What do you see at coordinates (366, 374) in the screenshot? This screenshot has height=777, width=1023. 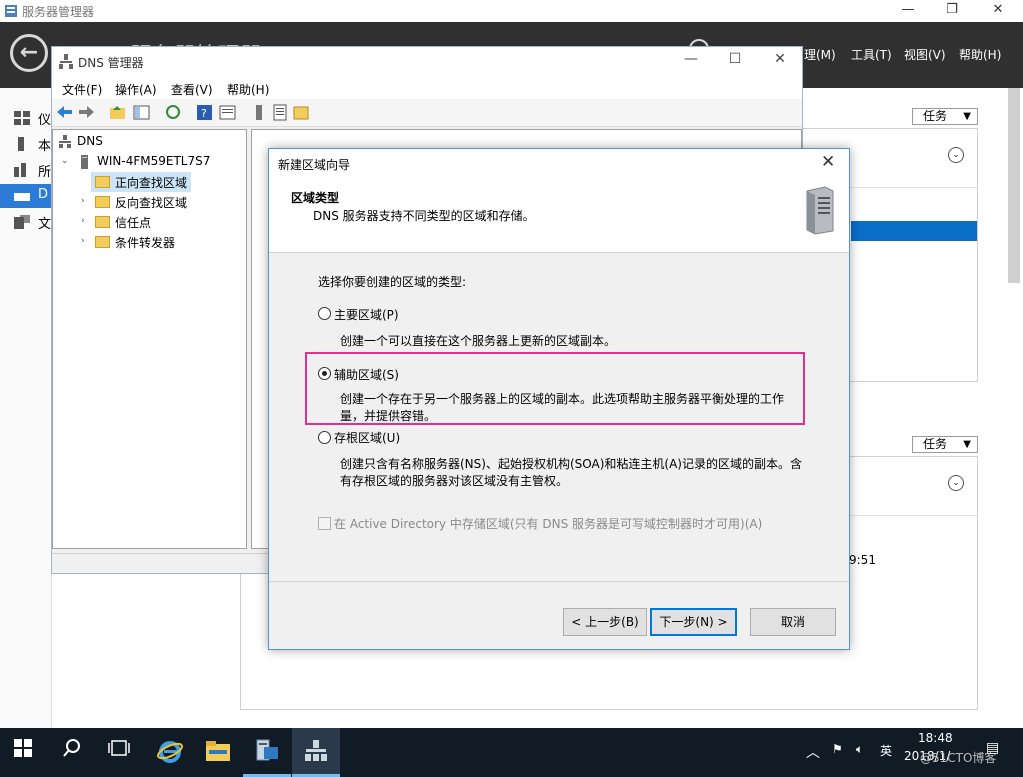 I see `secondary-zone-label: 辅助区域(S)` at bounding box center [366, 374].